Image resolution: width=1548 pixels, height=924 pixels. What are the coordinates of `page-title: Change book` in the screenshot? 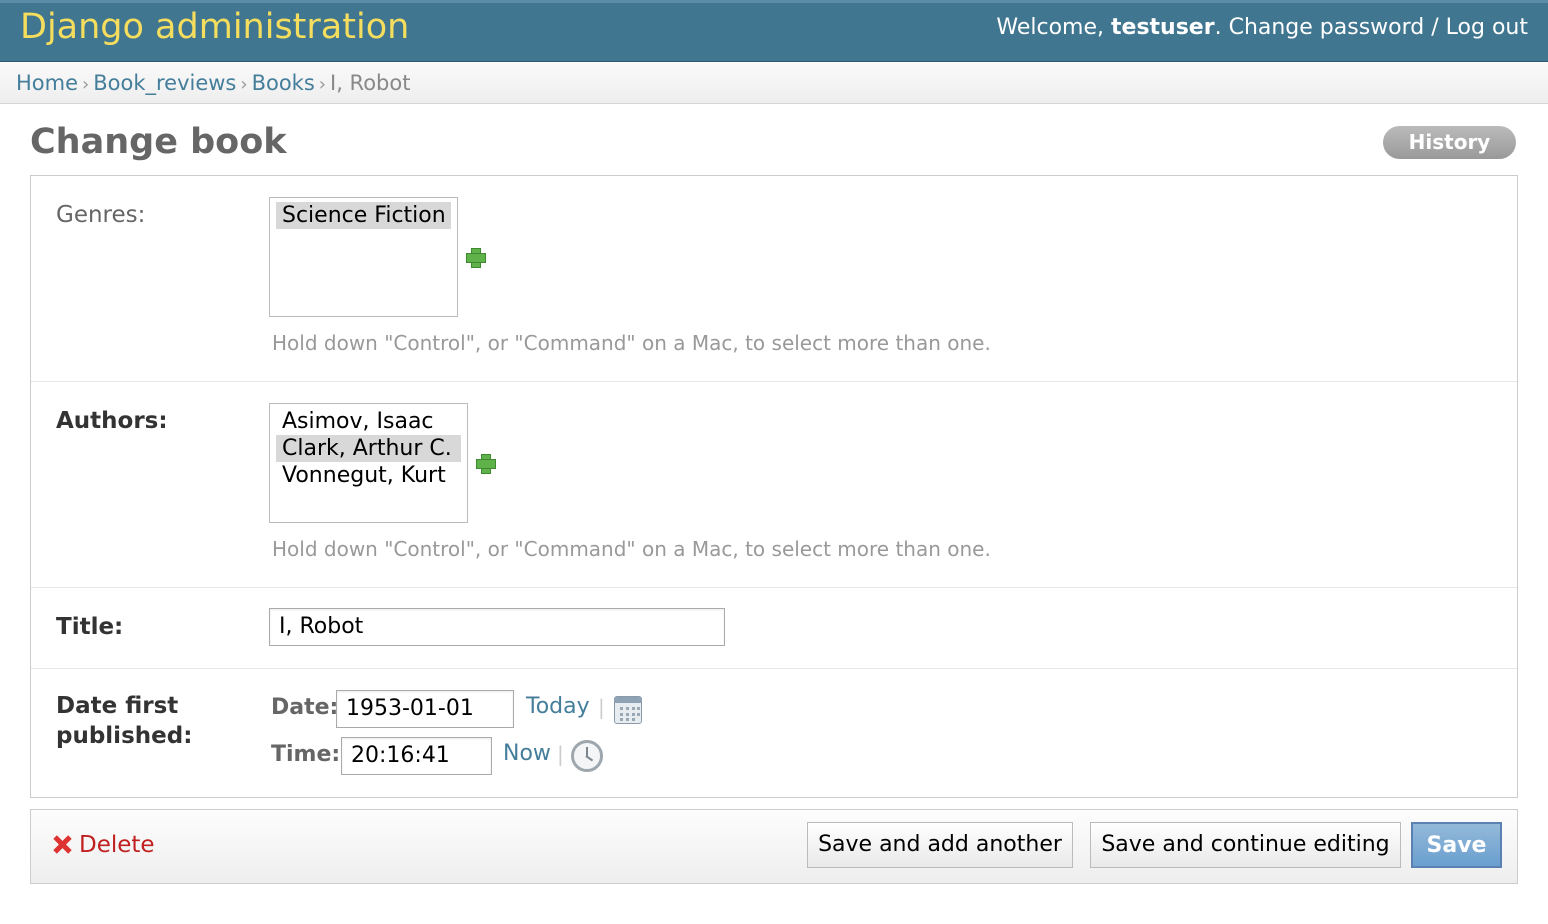 It's located at (158, 142).